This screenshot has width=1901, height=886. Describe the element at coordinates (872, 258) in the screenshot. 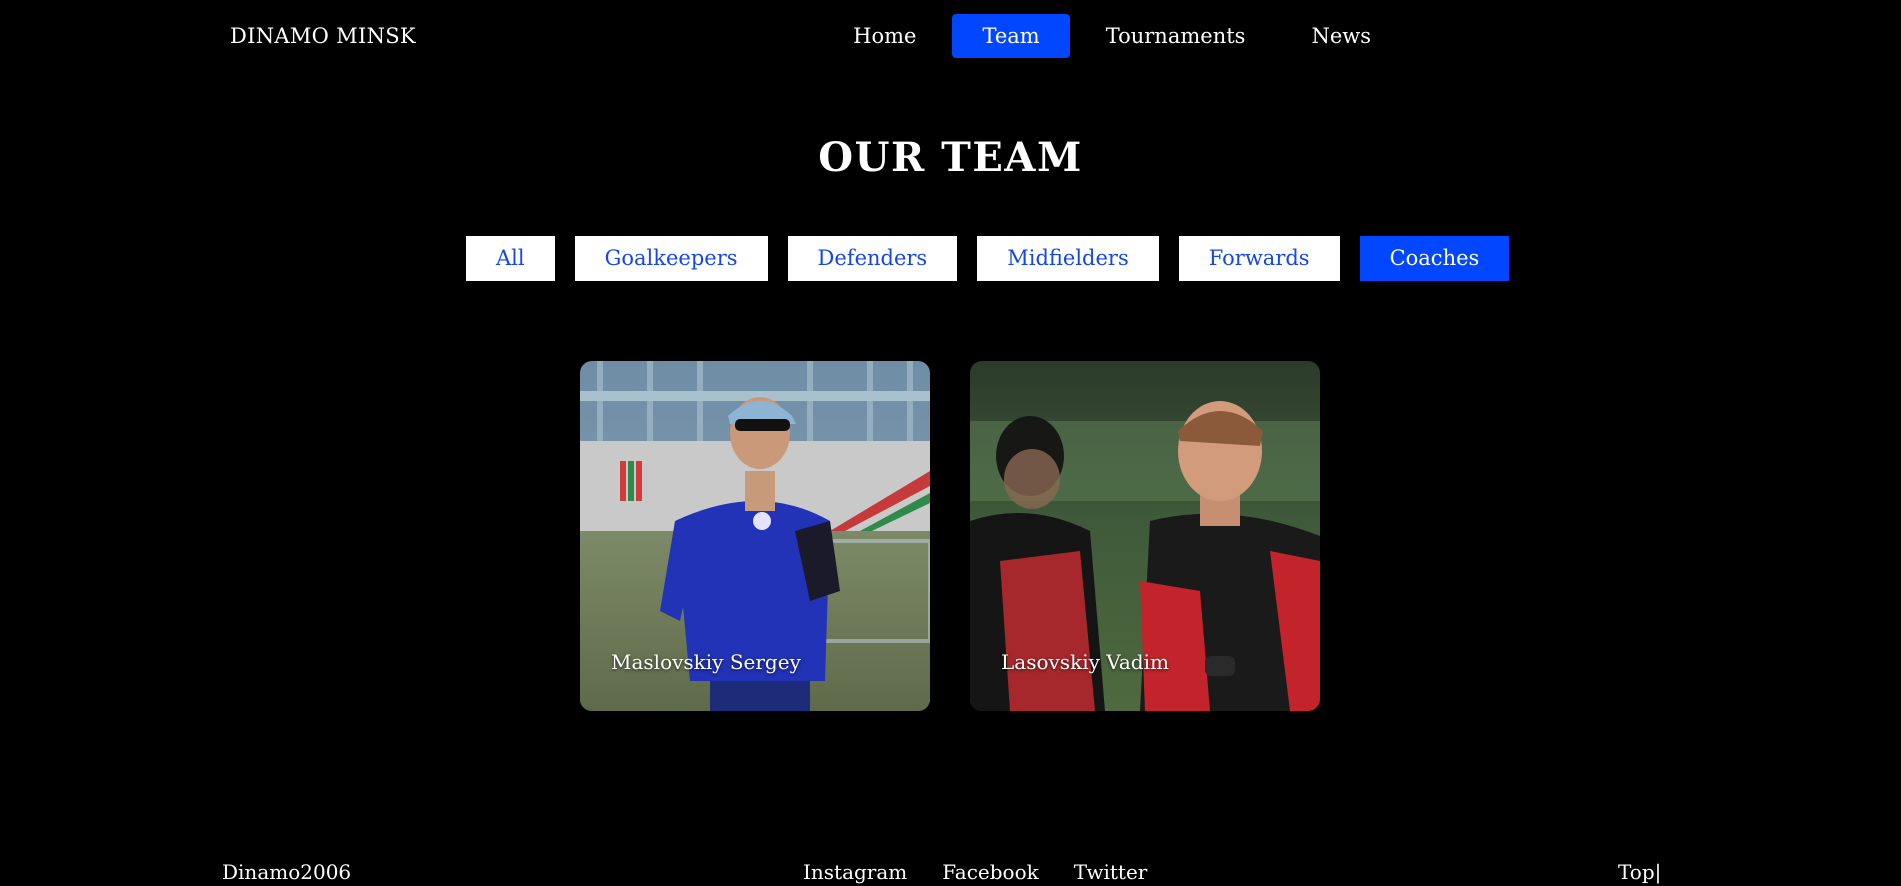

I see `filter-defenders-button: Defenders` at that location.